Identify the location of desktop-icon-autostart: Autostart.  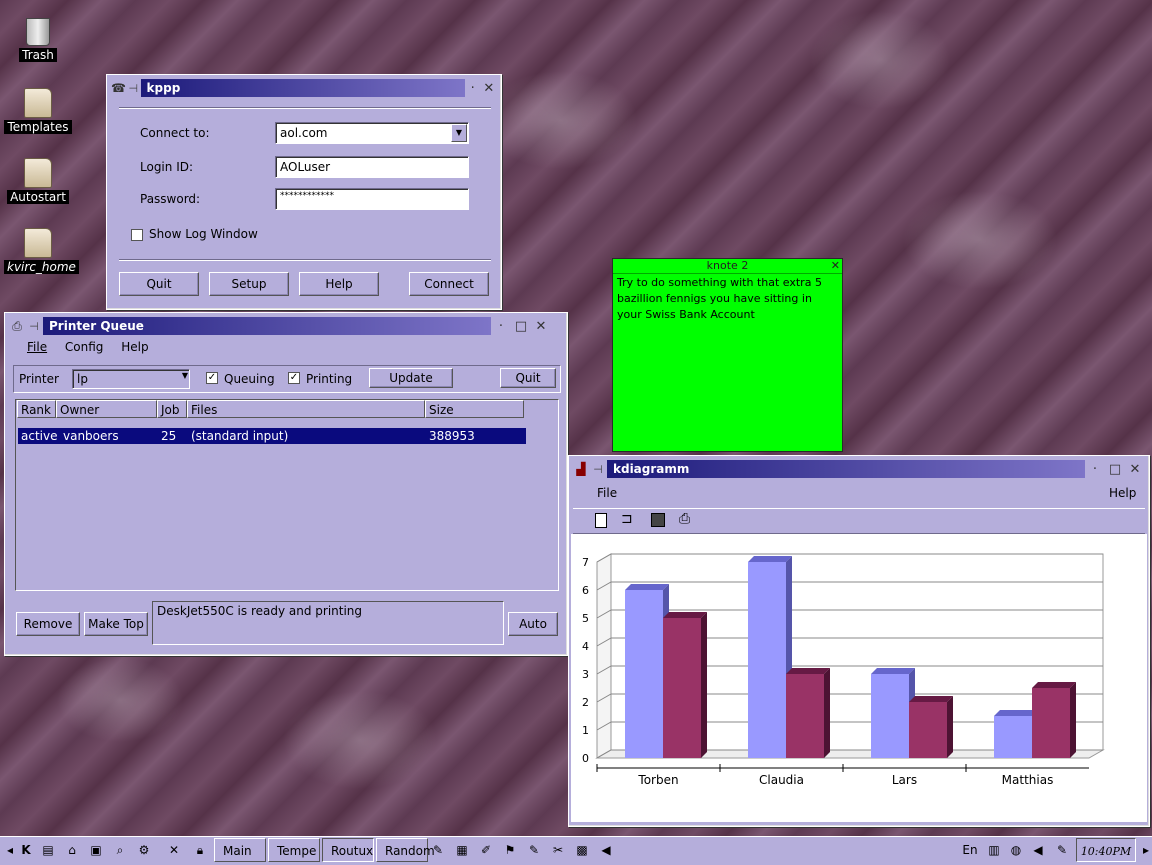
(38, 181).